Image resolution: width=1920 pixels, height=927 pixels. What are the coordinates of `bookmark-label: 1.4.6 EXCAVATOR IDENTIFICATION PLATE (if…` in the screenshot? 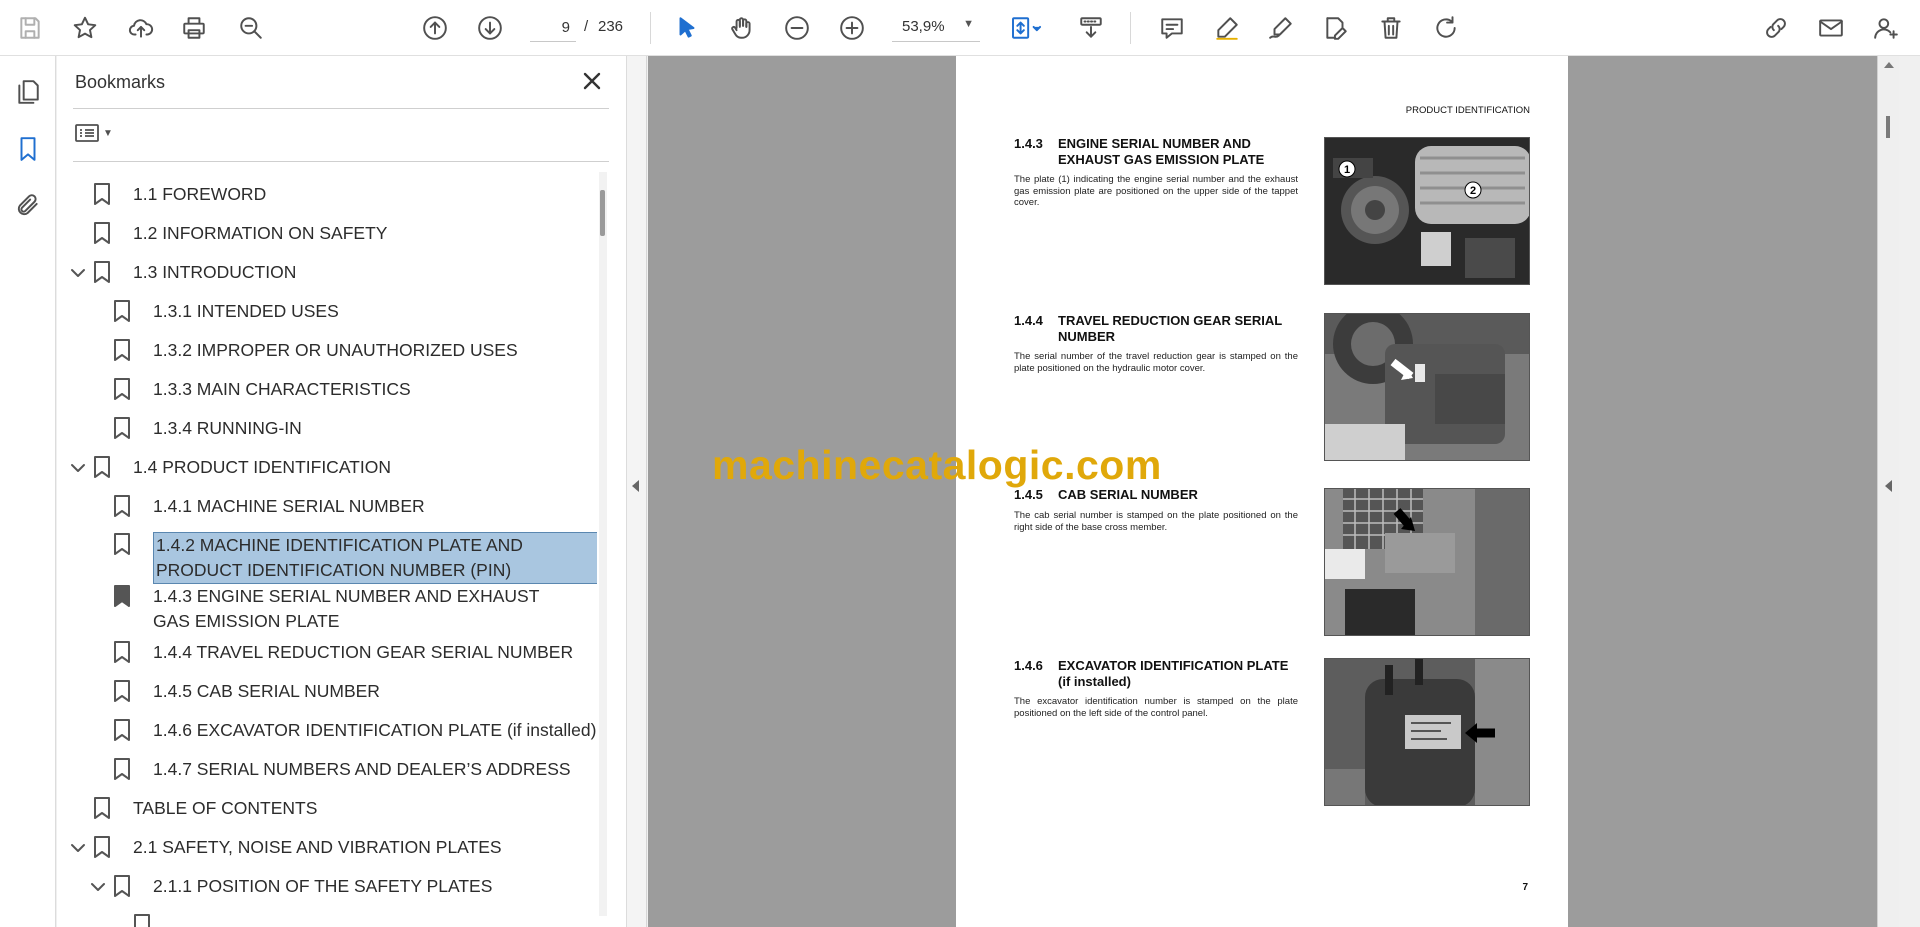 It's located at (375, 730).